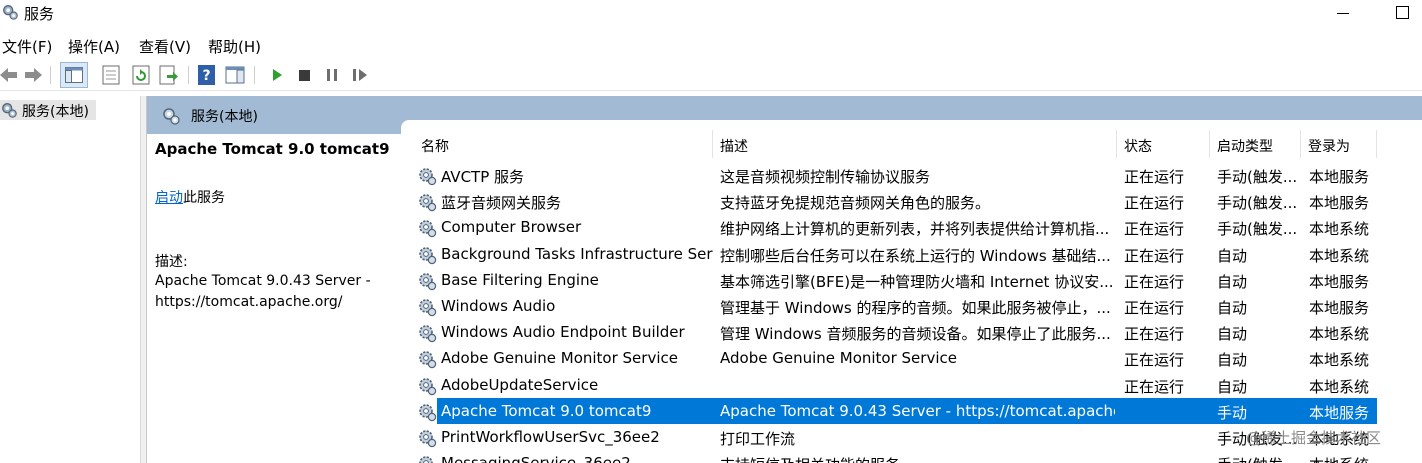 This screenshot has width=1422, height=463. I want to click on tree-item-services-local: 服务(本地), so click(48, 110).